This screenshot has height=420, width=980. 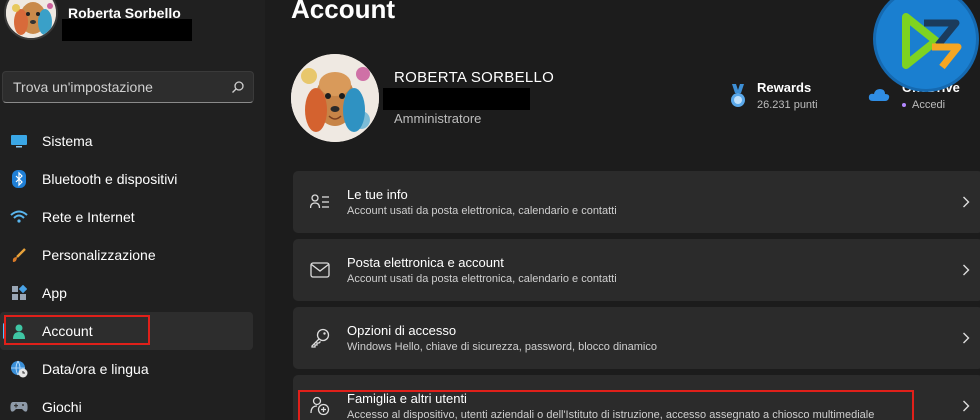 I want to click on sidebar-item-personalizzazione: Personalizzazione, so click(x=126, y=255).